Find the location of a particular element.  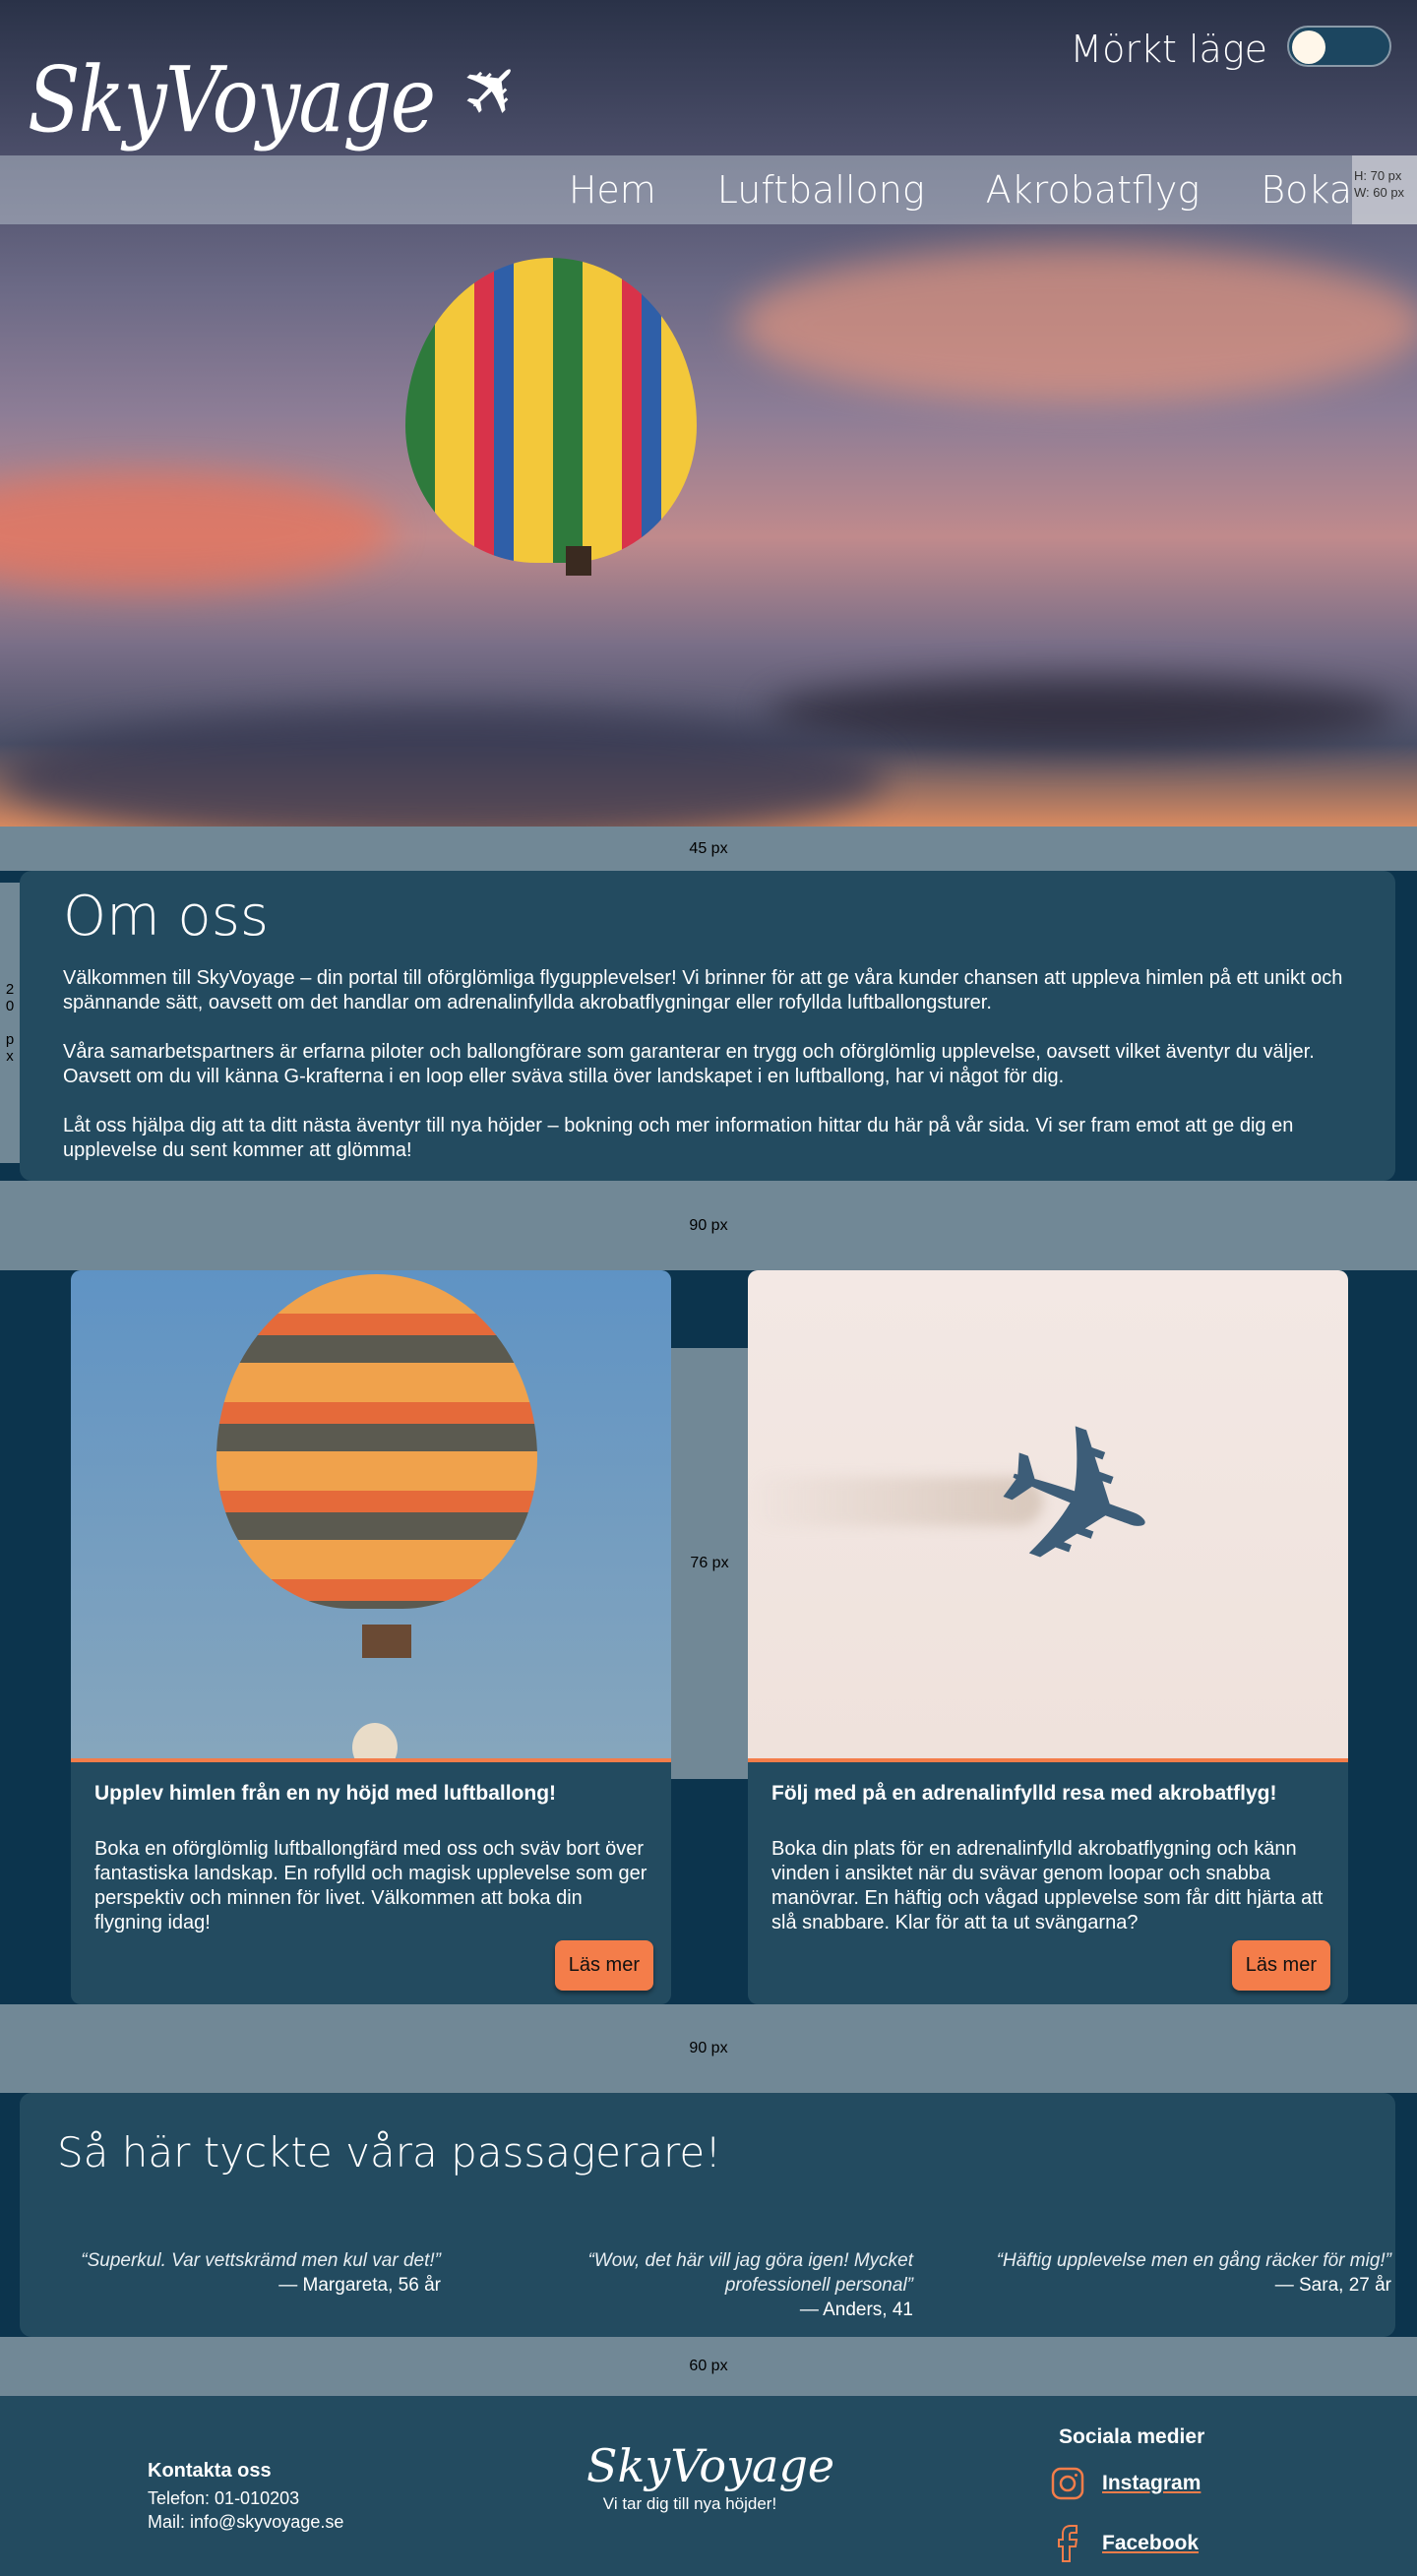

nav-luftballong: Luftballong is located at coordinates (821, 190).